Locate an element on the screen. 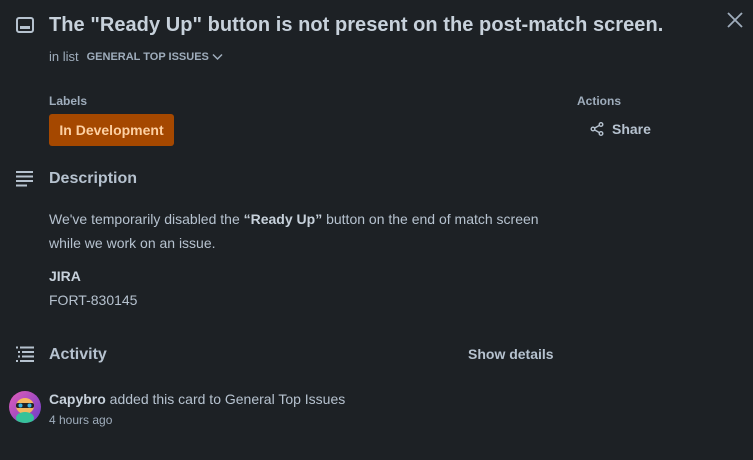 Image resolution: width=753 pixels, height=460 pixels. chevron-down-icon is located at coordinates (217, 56).